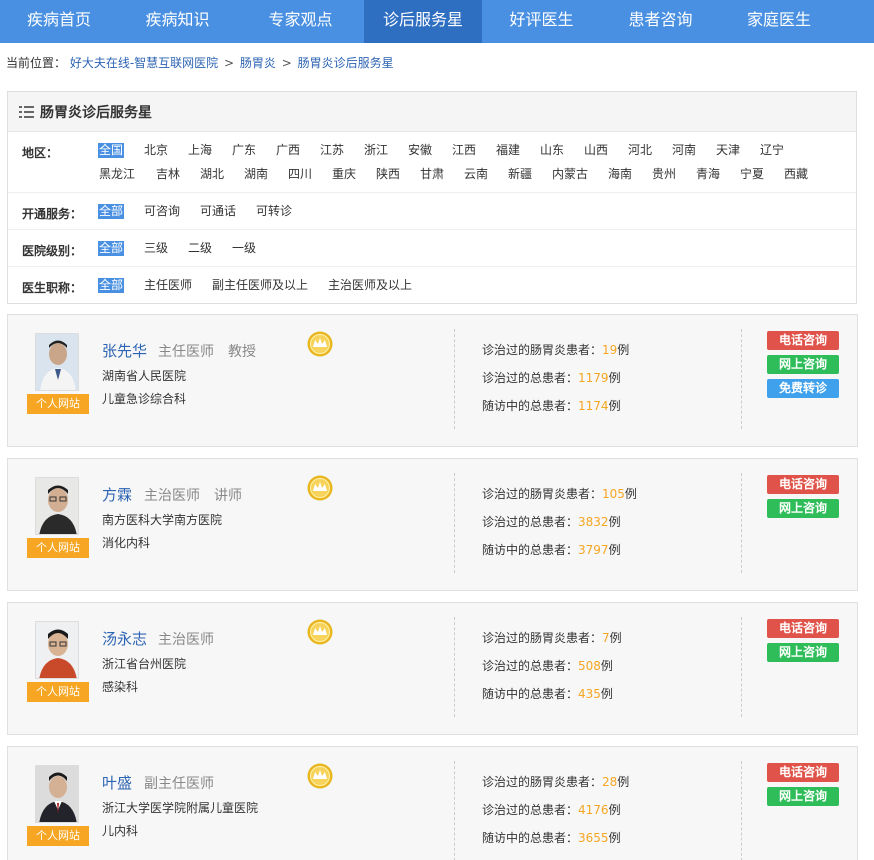 The image size is (874, 860). What do you see at coordinates (464, 150) in the screenshot?
I see `region-option: 江西` at bounding box center [464, 150].